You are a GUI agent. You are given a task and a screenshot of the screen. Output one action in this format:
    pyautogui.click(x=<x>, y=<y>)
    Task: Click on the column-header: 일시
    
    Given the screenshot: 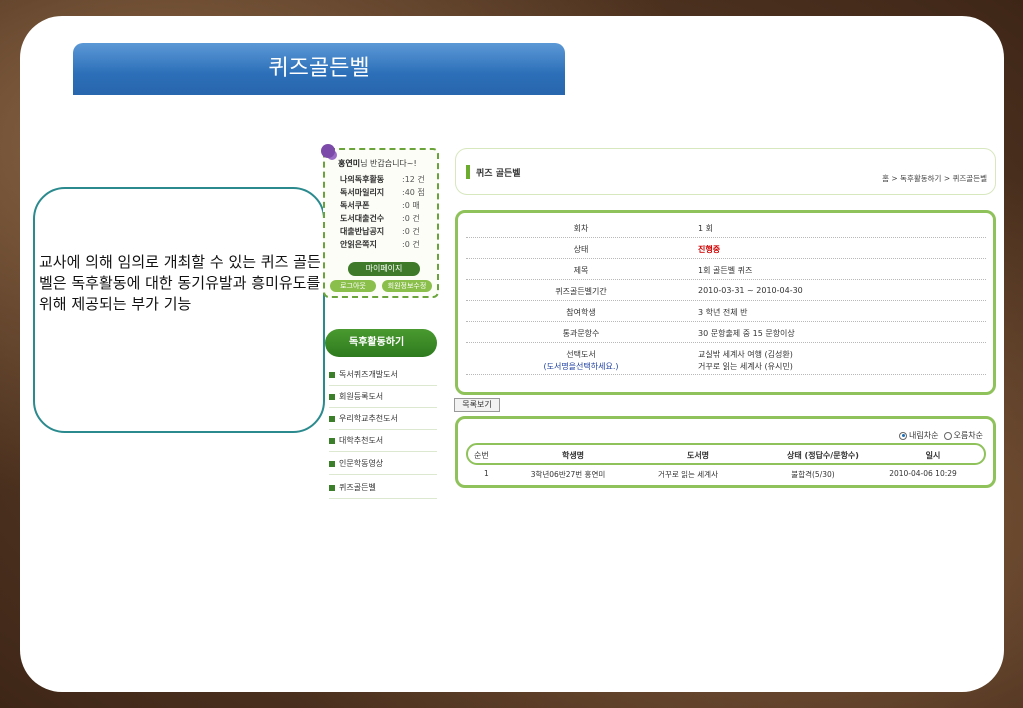 What is the action you would take?
    pyautogui.click(x=933, y=455)
    